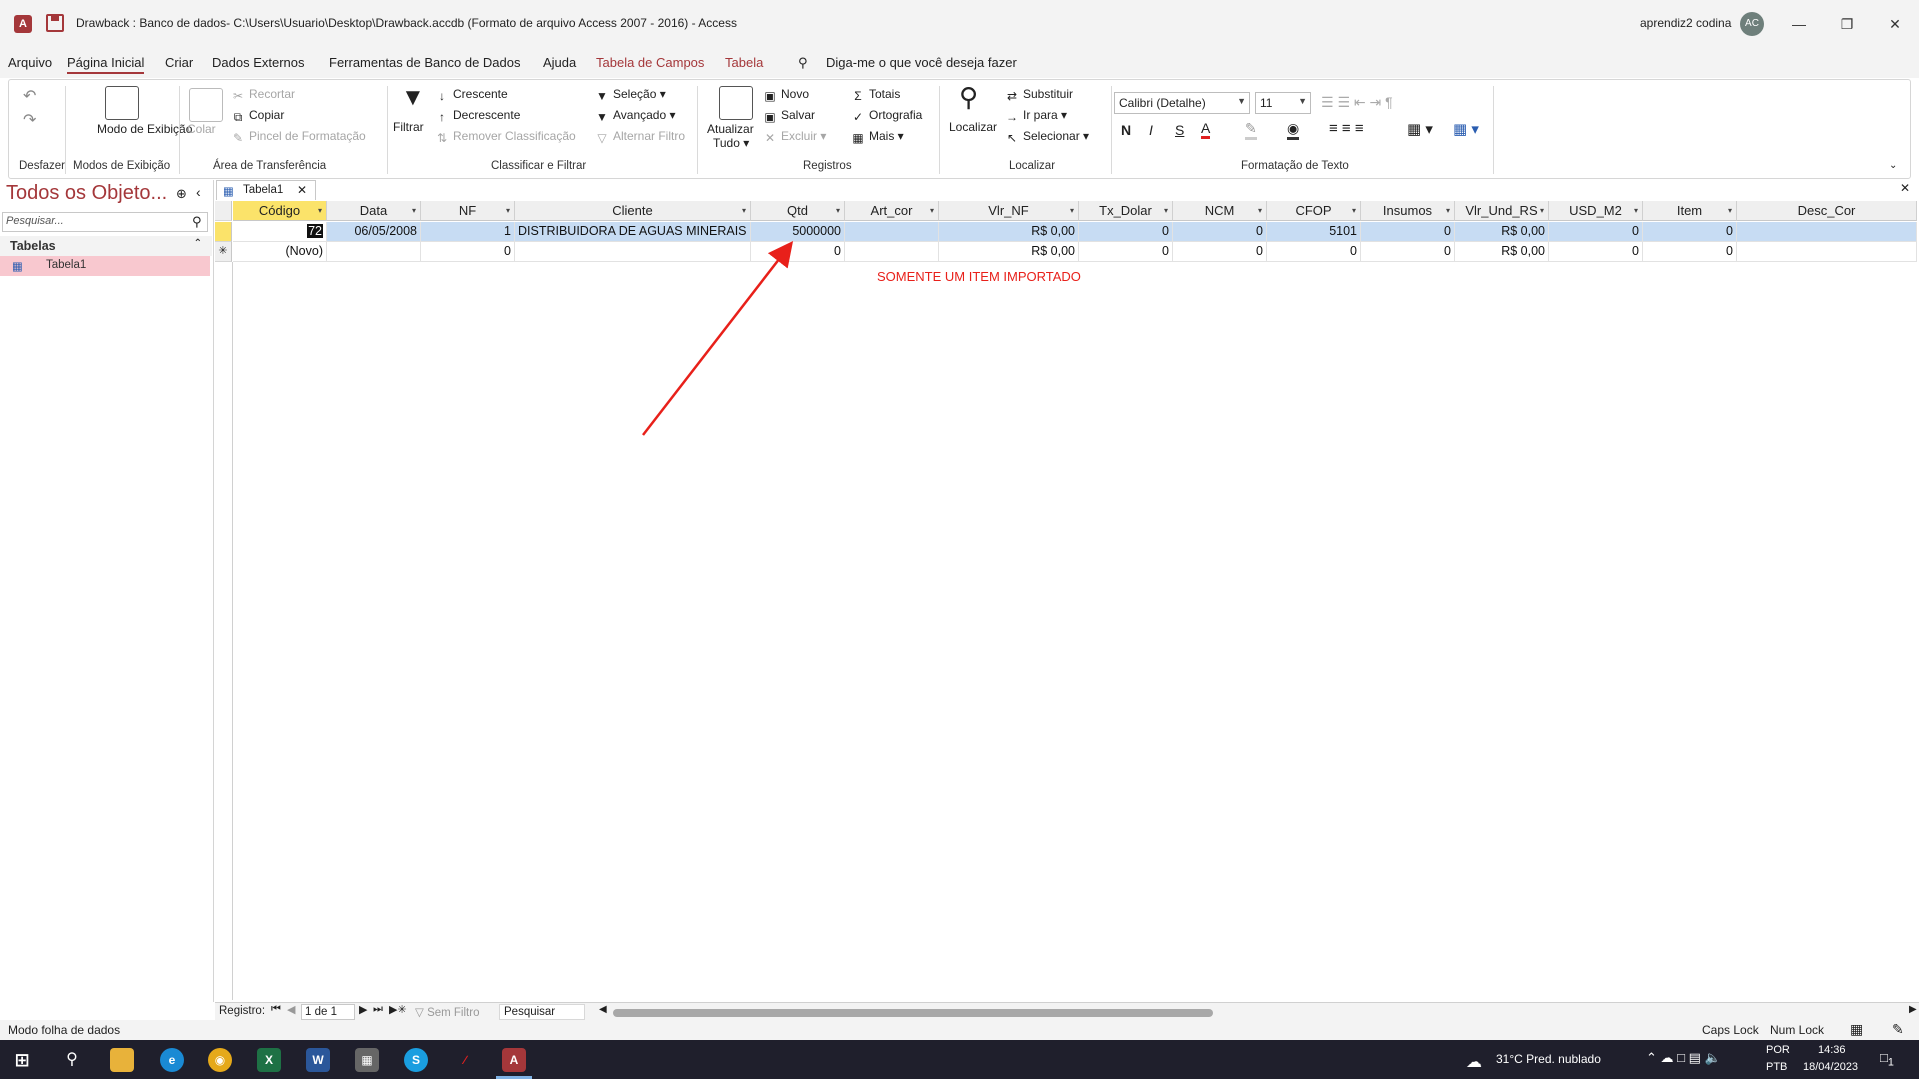  Describe the element at coordinates (1890, 1062) in the screenshot. I see `notification-count: 1` at that location.